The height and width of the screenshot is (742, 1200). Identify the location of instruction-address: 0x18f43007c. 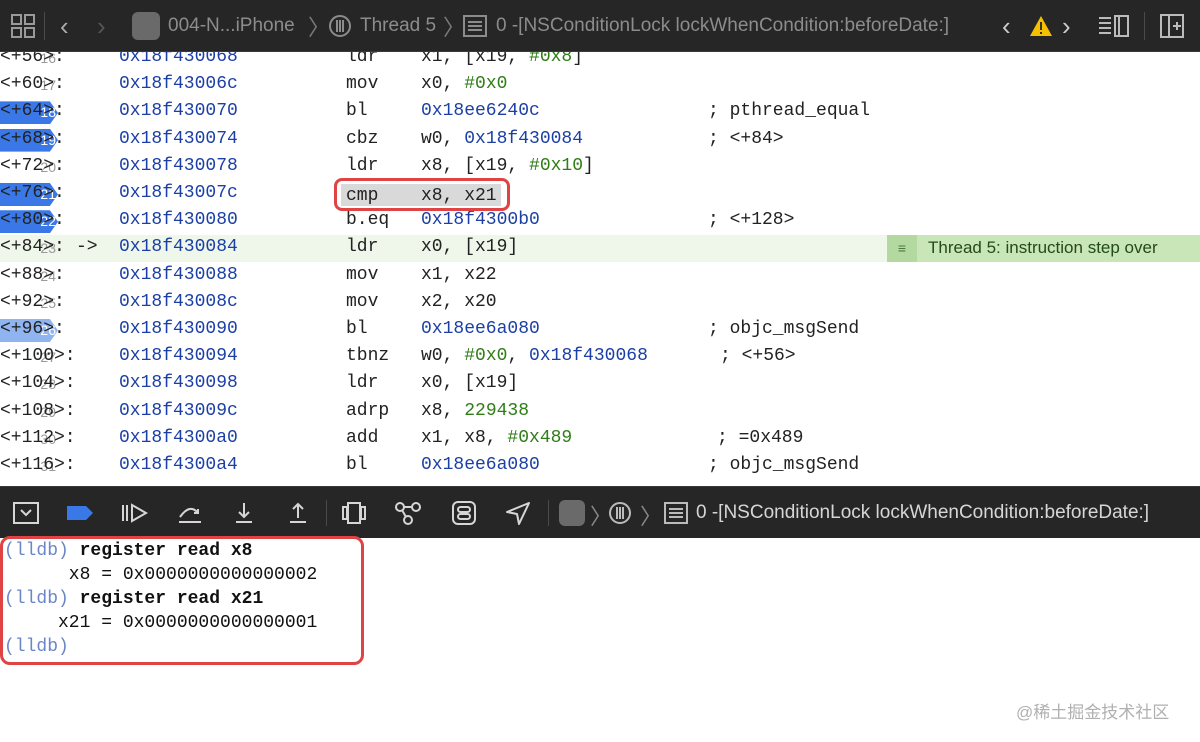
(178, 193).